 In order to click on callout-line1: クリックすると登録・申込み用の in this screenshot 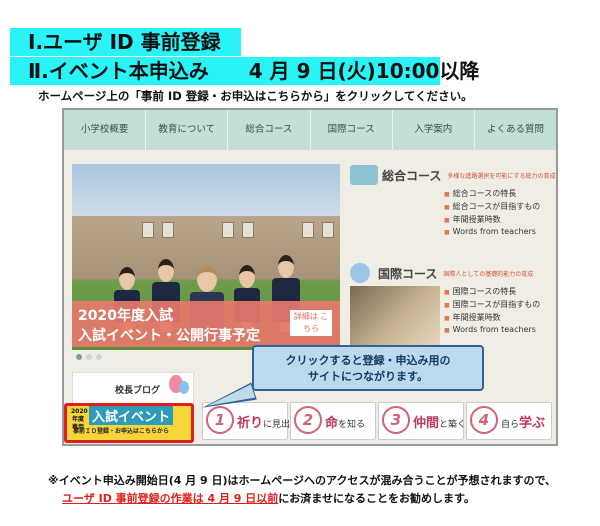, I will do `click(368, 360)`.